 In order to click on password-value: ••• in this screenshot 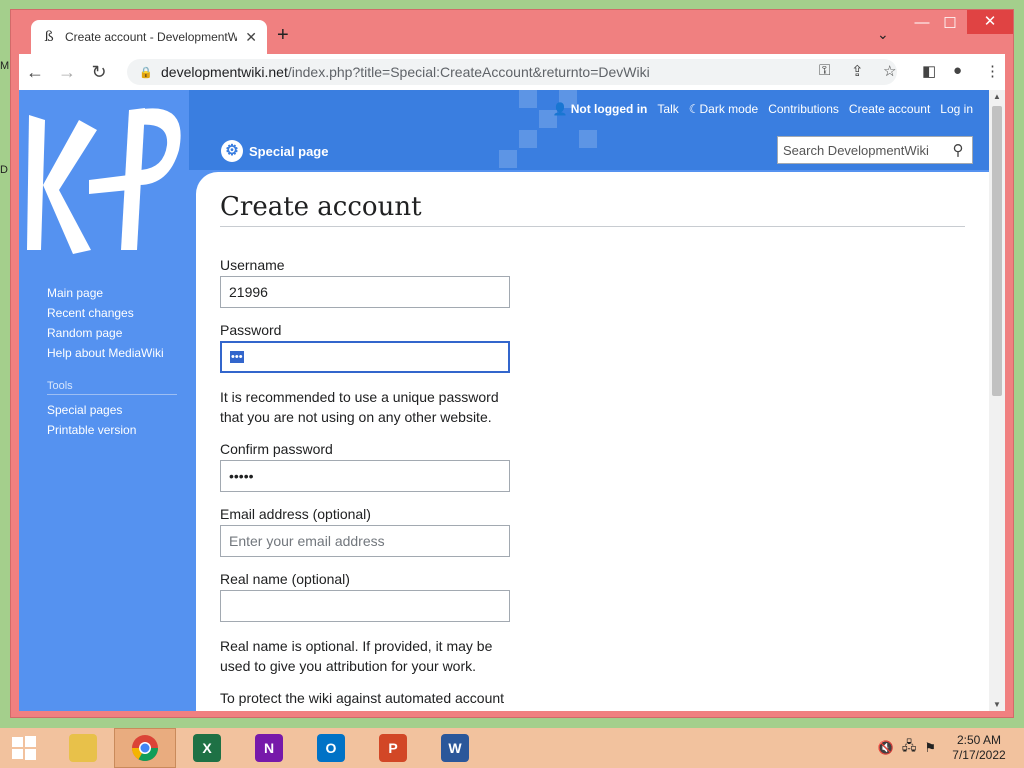, I will do `click(237, 357)`.